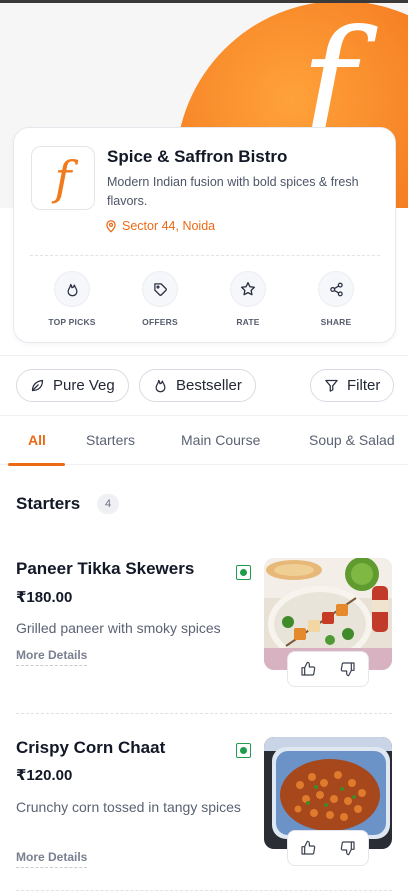 The image size is (408, 895). What do you see at coordinates (44, 597) in the screenshot?
I see `item-price: ₹180.00` at bounding box center [44, 597].